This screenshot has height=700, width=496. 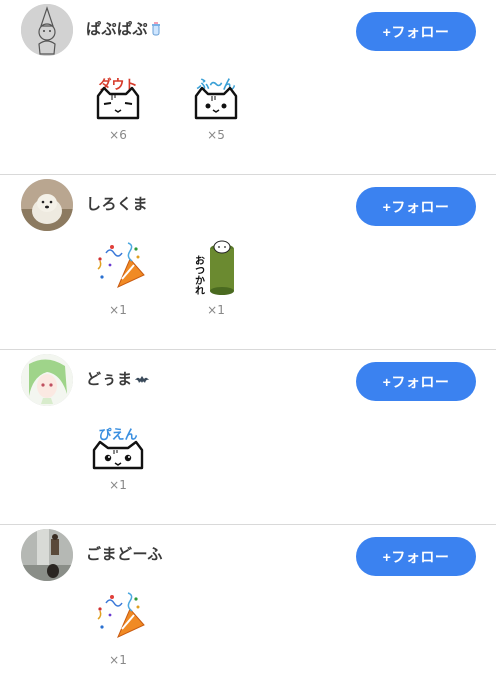 What do you see at coordinates (142, 381) in the screenshot?
I see `bat-icon` at bounding box center [142, 381].